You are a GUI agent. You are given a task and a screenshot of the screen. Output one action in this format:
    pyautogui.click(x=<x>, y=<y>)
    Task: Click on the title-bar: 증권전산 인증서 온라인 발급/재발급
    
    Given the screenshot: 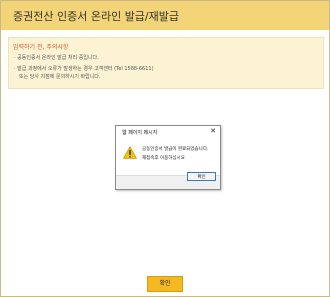 What is the action you would take?
    pyautogui.click(x=165, y=15)
    